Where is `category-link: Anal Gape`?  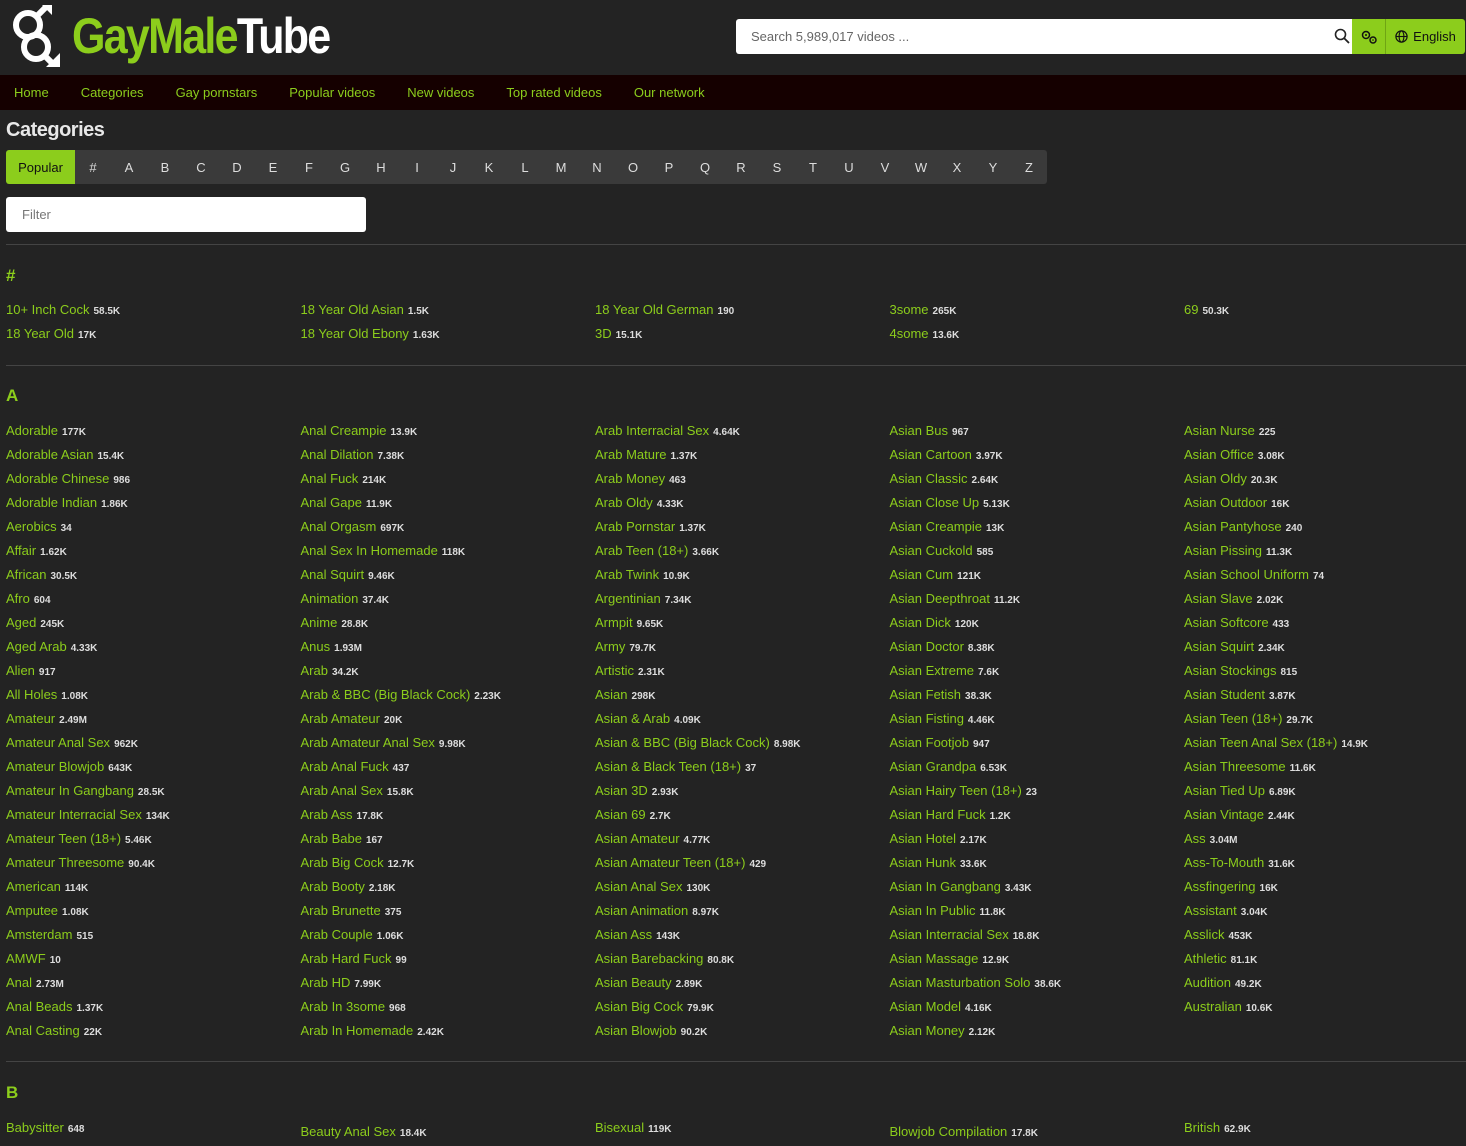 category-link: Anal Gape is located at coordinates (331, 502).